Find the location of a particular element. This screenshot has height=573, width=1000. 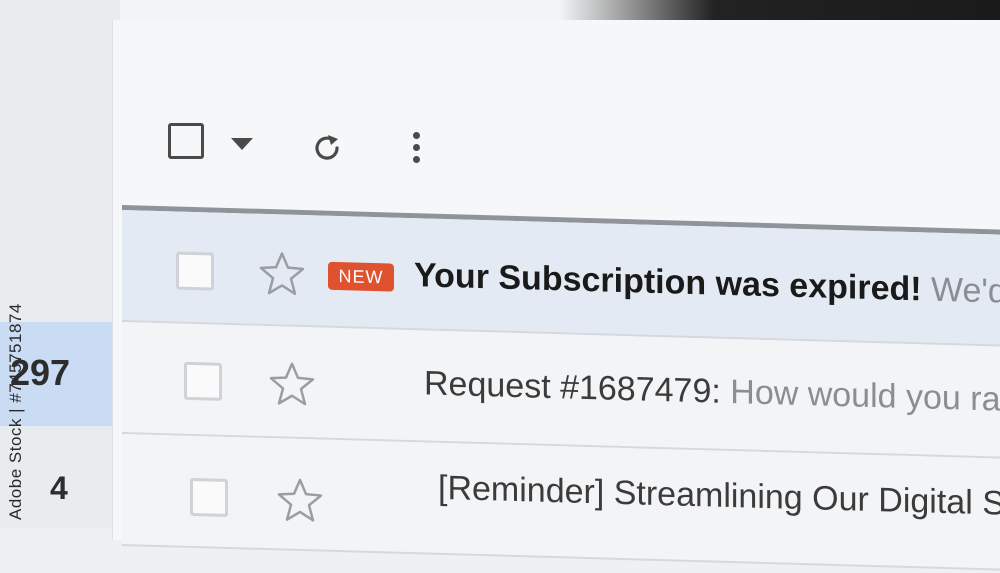

stock-watermark: Adobe Stock | #745751874 is located at coordinates (15, 411).